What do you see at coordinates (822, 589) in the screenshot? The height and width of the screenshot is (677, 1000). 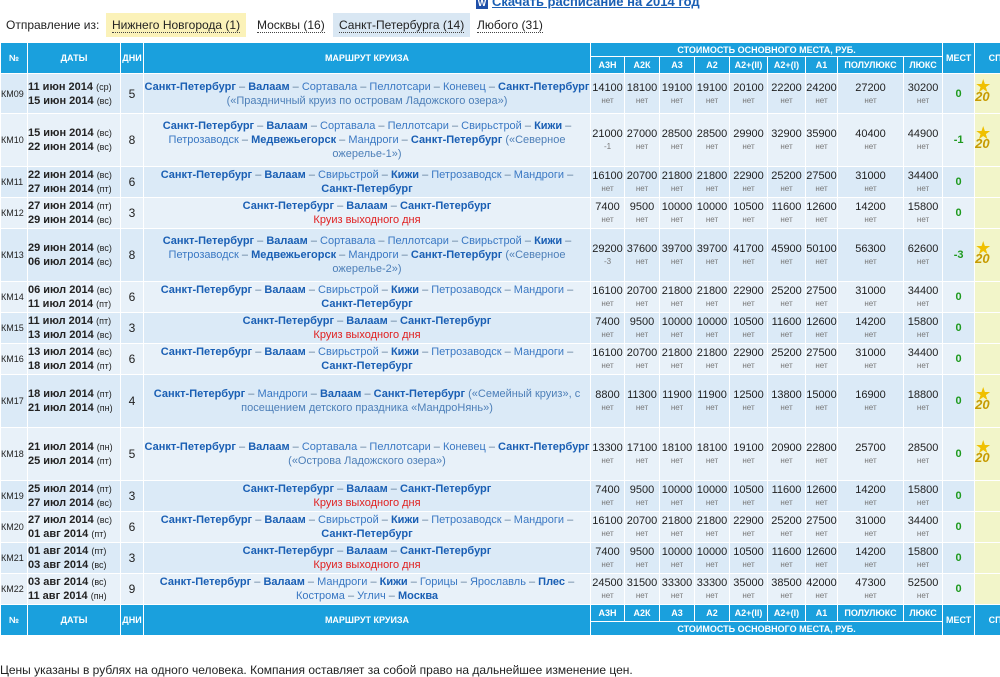 I see `price-cell: 42000нет` at bounding box center [822, 589].